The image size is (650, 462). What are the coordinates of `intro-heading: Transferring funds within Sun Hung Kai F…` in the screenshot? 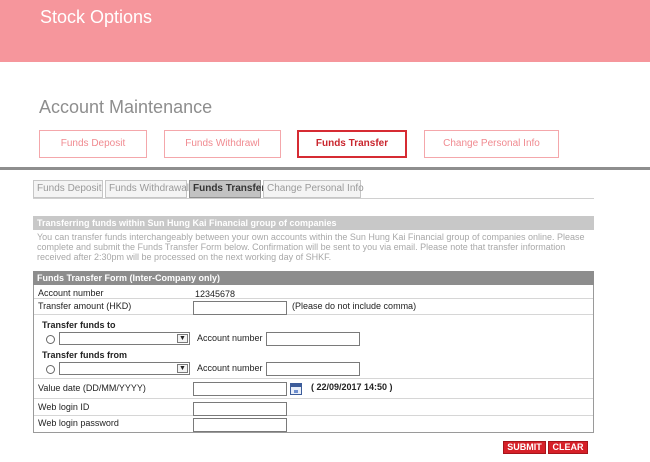 It's located at (313, 223).